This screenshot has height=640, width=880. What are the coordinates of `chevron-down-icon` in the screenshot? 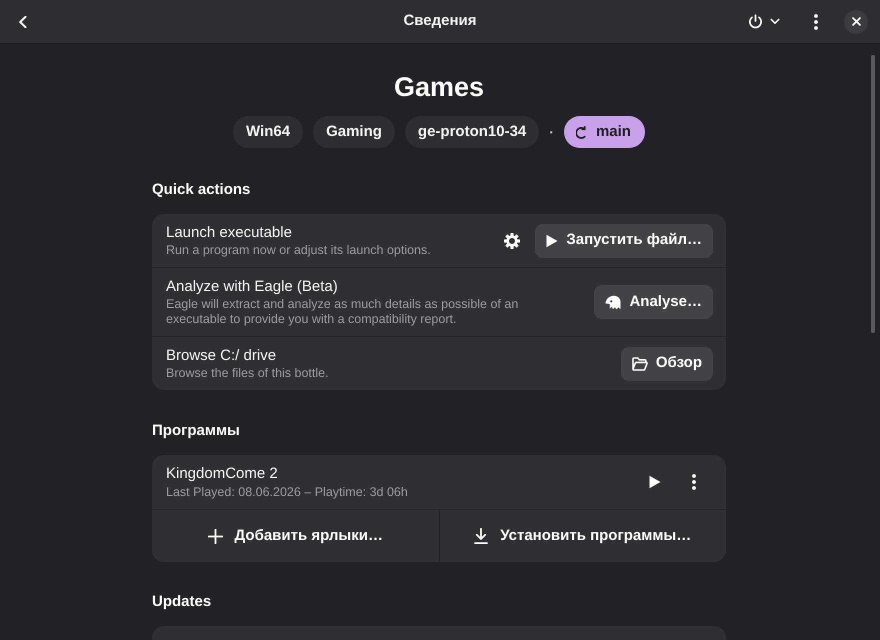 It's located at (775, 21).